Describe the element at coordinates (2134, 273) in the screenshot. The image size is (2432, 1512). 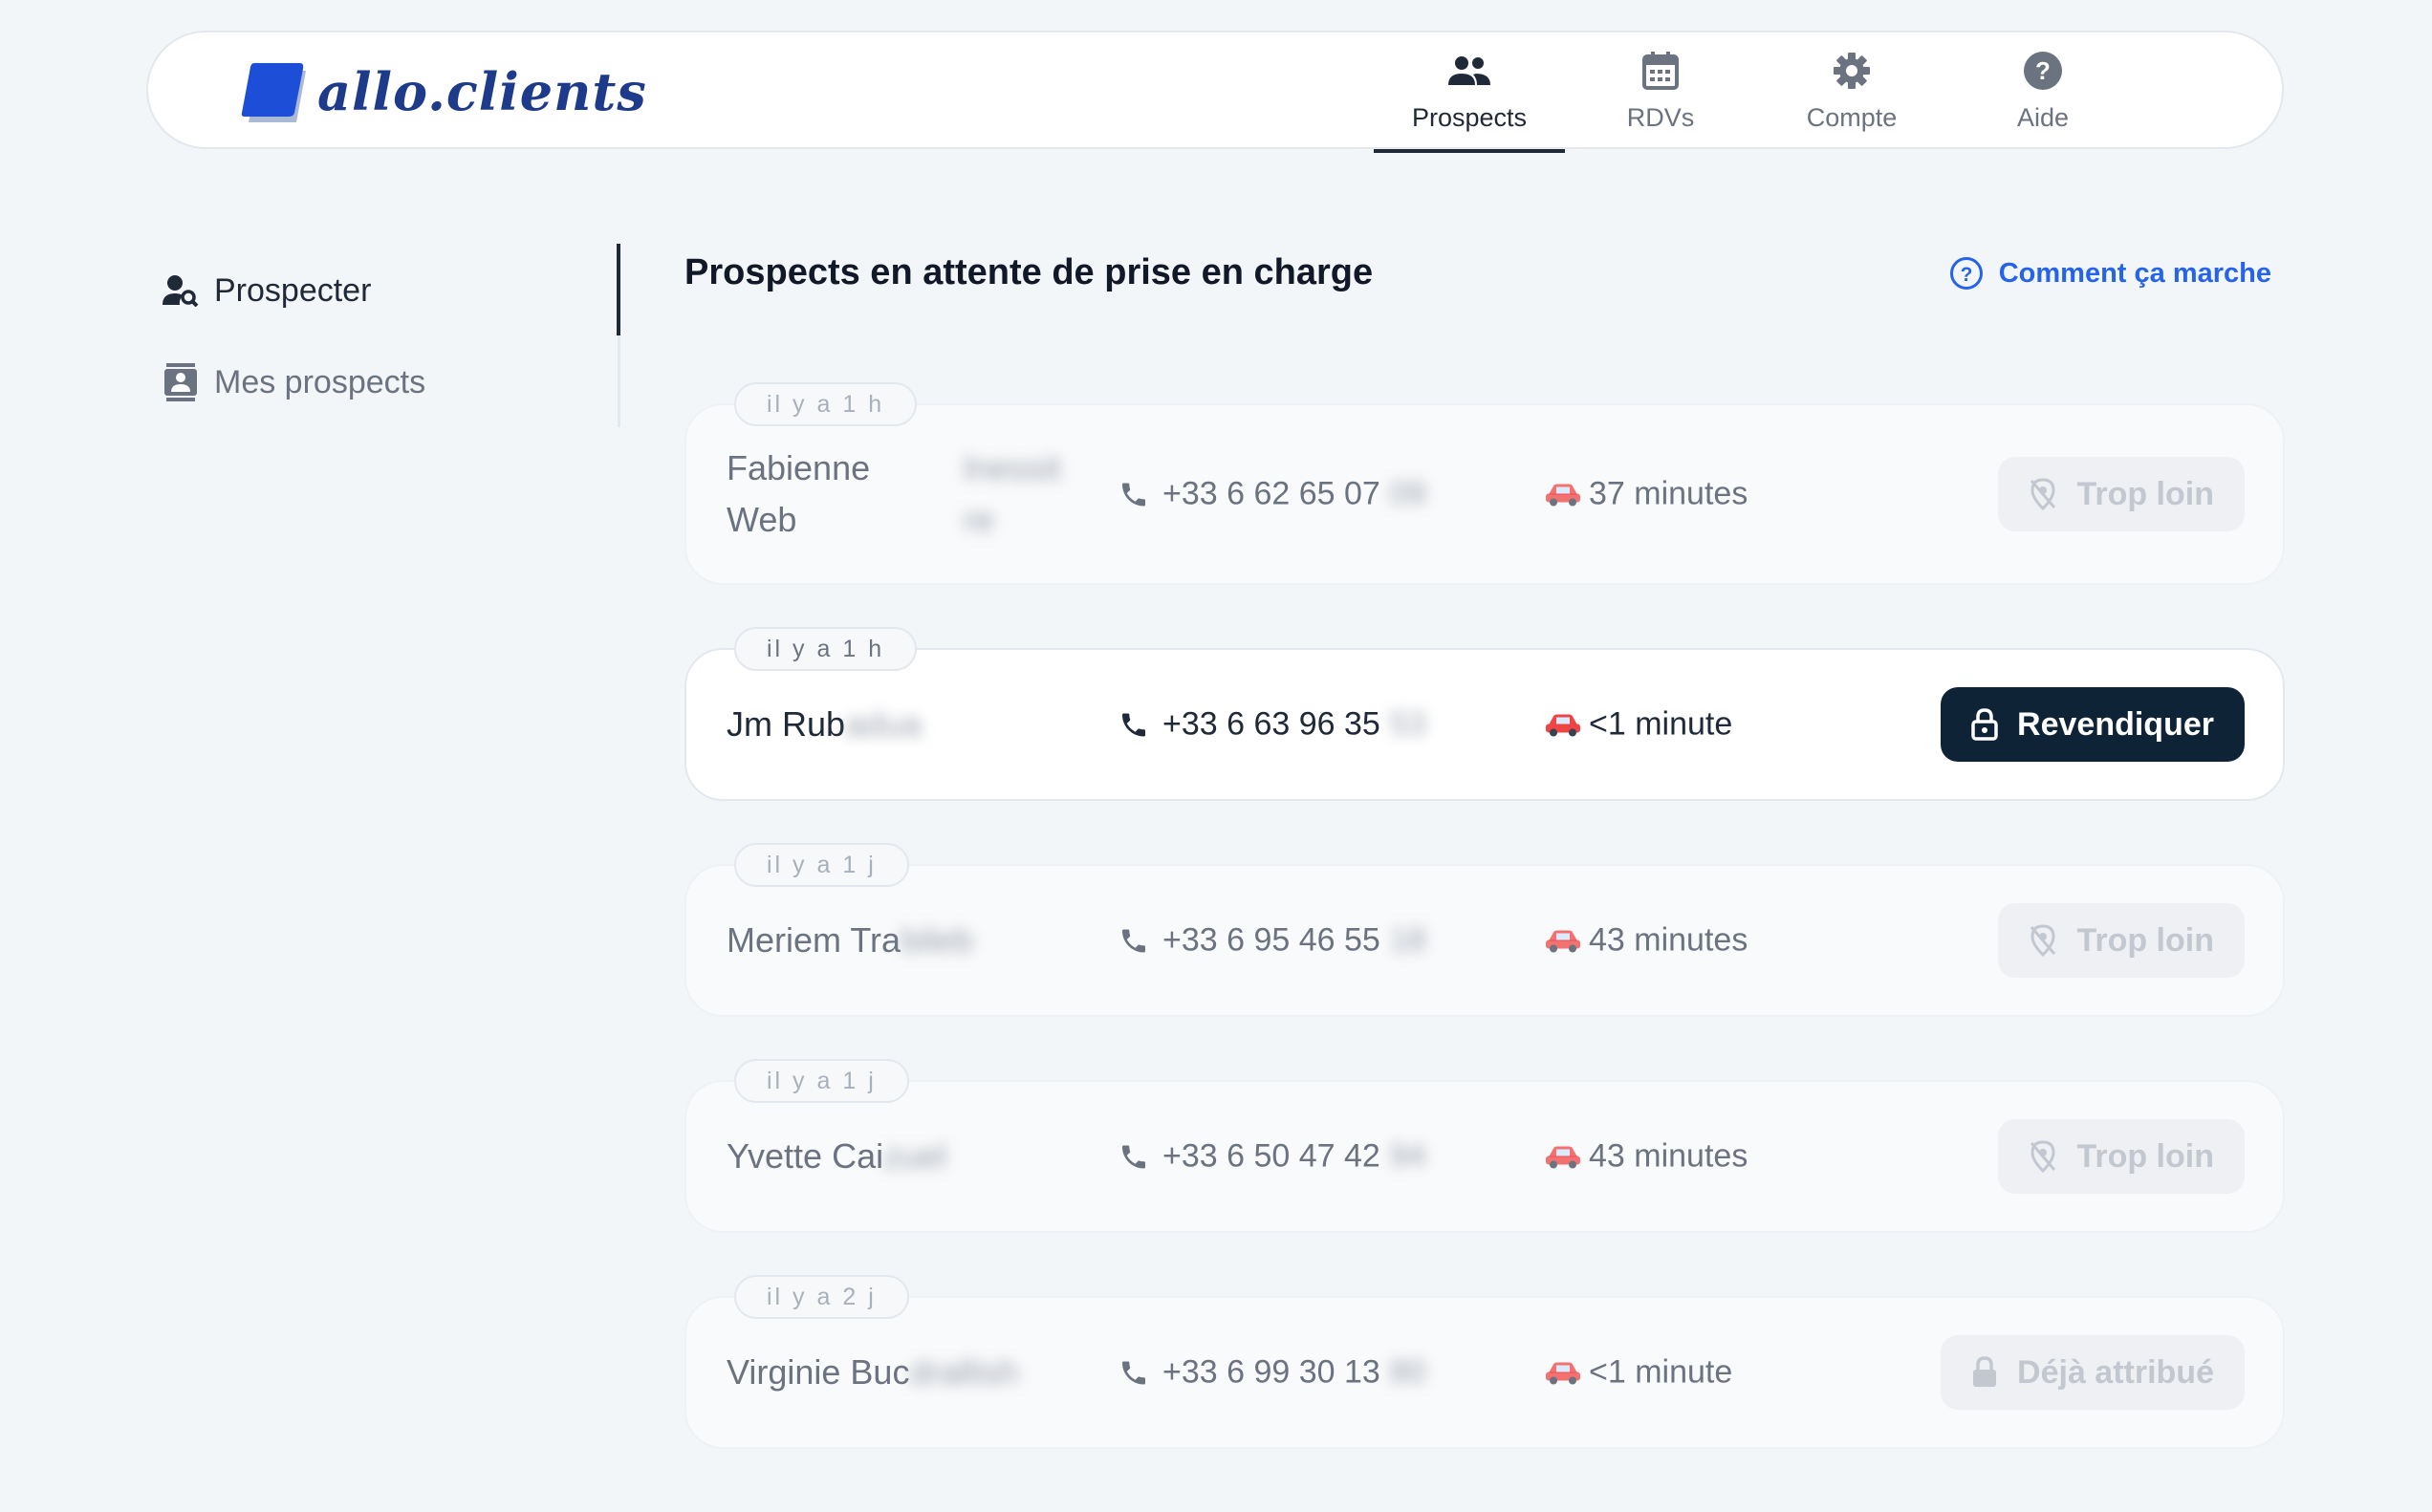
I see `how-it-works-label: Comment ça marche` at that location.